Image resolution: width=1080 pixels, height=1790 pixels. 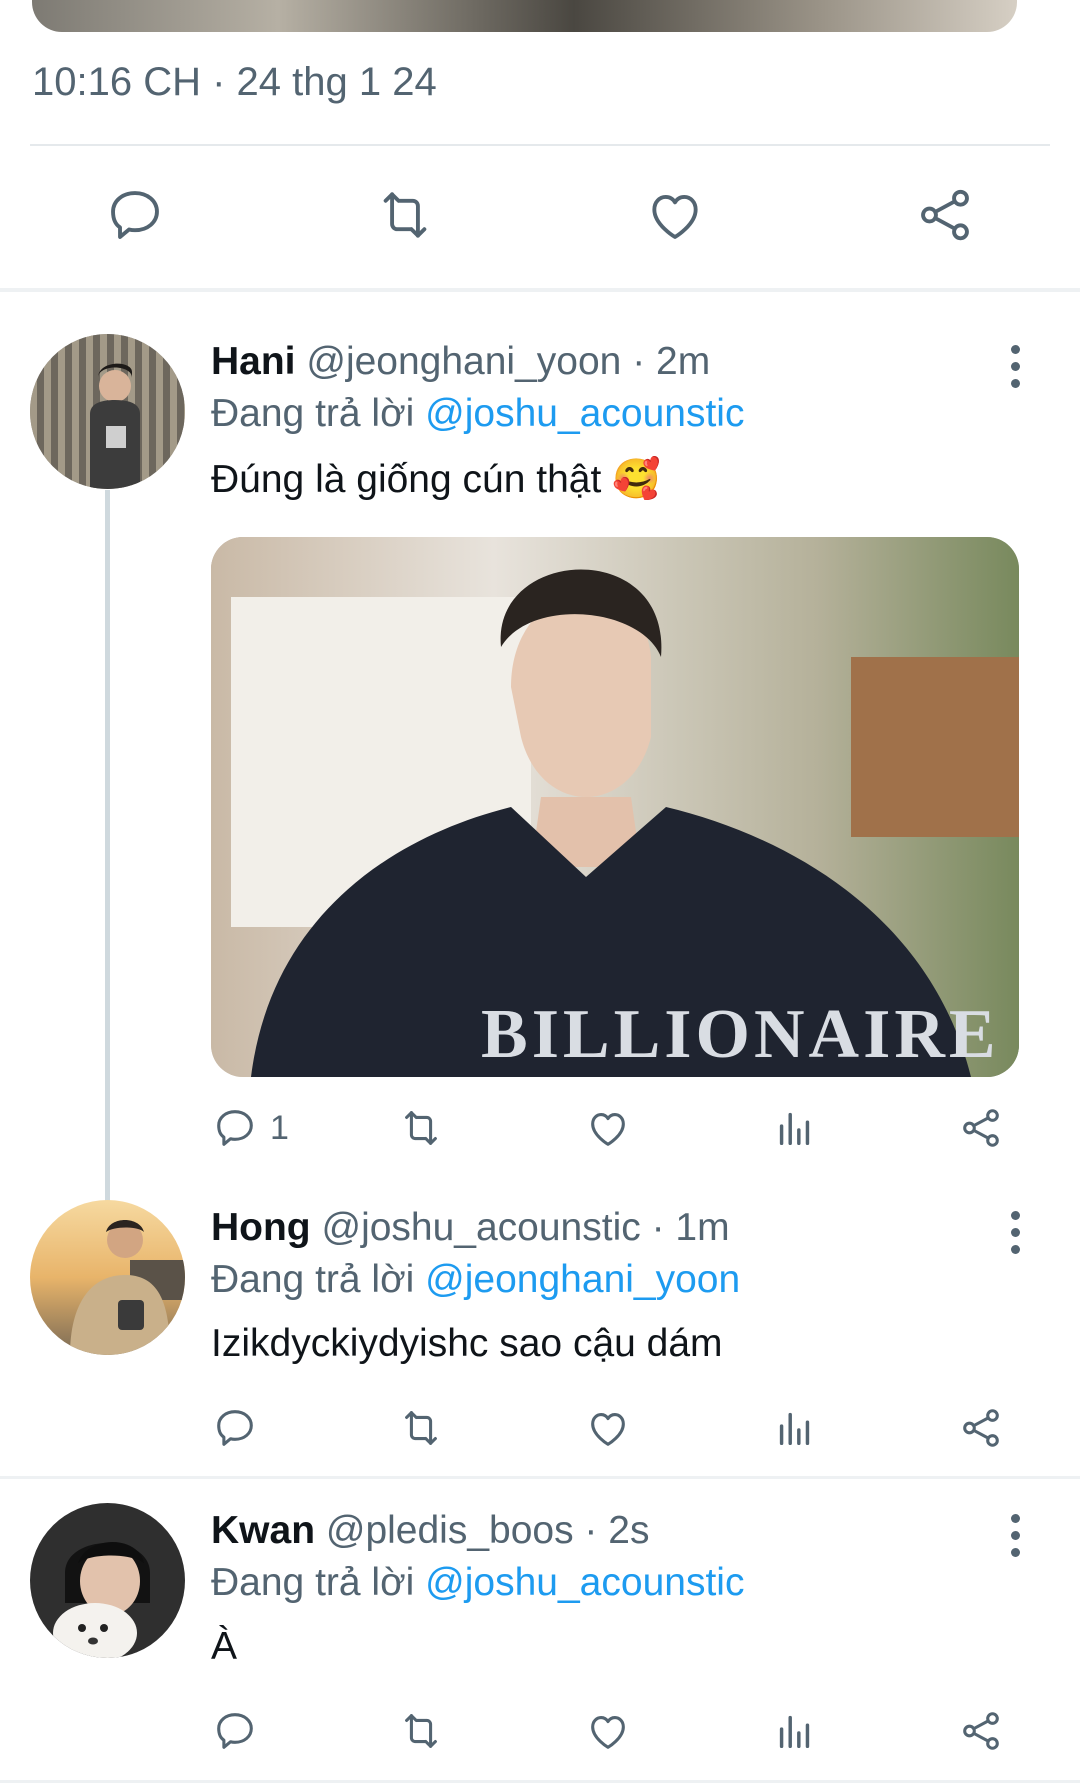 What do you see at coordinates (253, 361) in the screenshot?
I see `author-name: Hani` at bounding box center [253, 361].